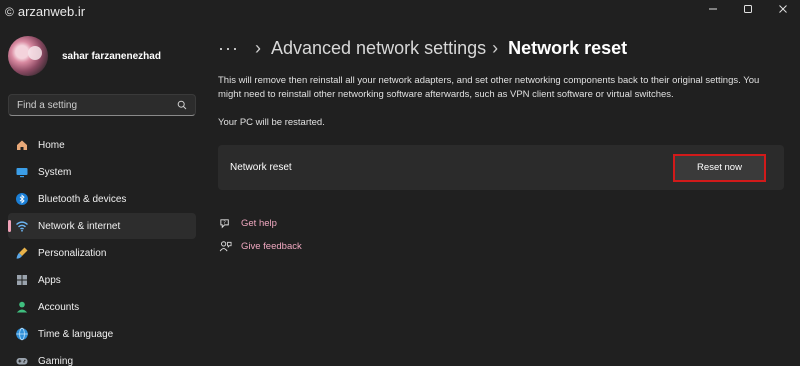 Image resolution: width=800 pixels, height=366 pixels. I want to click on sidebar-item-time-language: Time & language, so click(102, 334).